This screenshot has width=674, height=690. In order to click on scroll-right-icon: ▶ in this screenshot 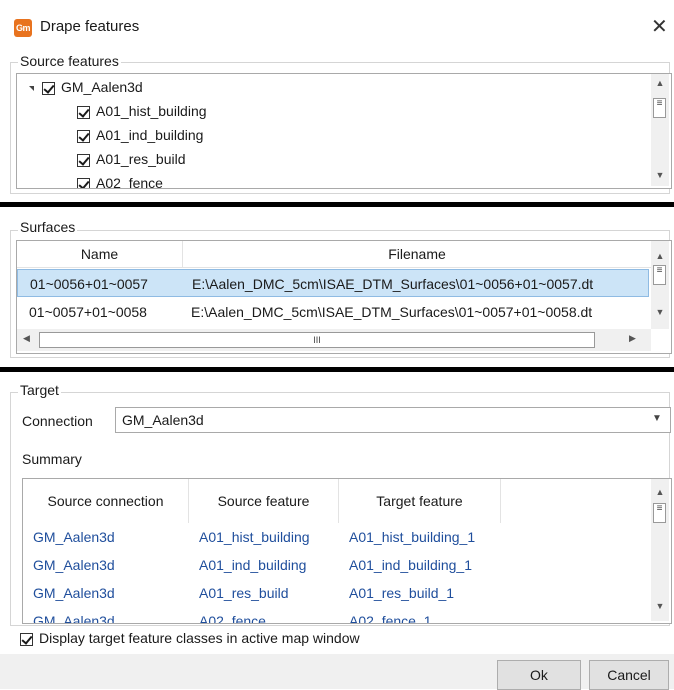, I will do `click(632, 338)`.